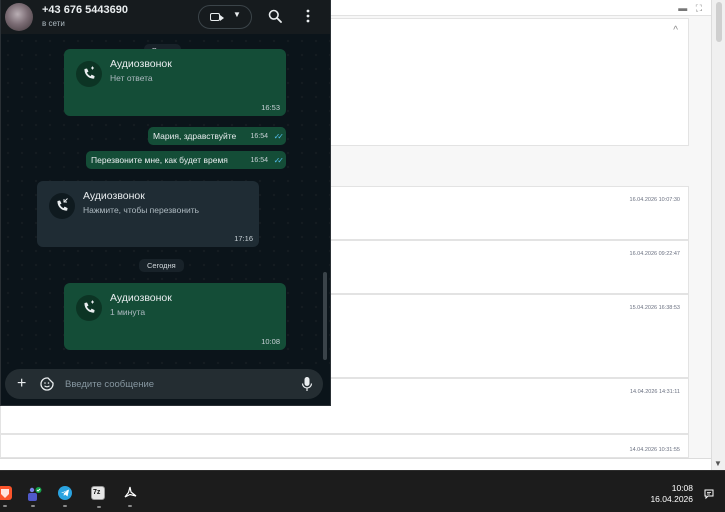  I want to click on list-item-timestamp: 16.04.2026 09:22:47, so click(654, 254).